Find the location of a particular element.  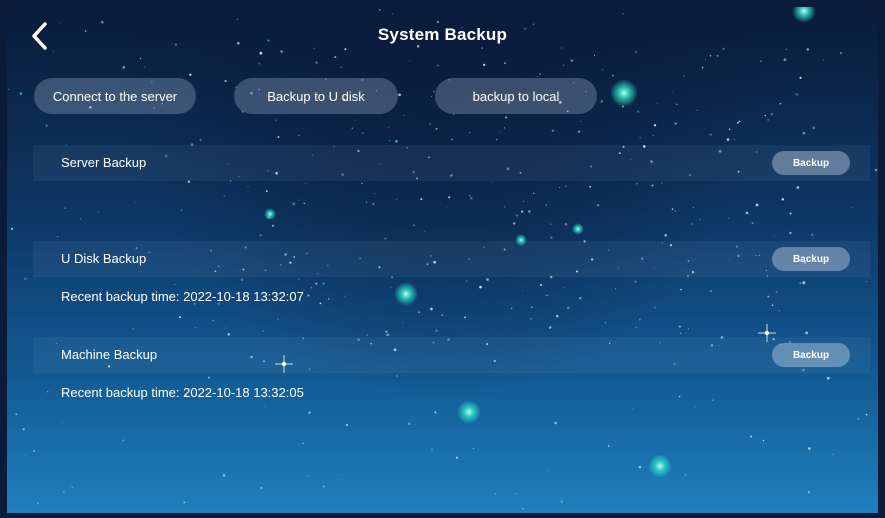

server-backup-label: Server Backup is located at coordinates (104, 162).